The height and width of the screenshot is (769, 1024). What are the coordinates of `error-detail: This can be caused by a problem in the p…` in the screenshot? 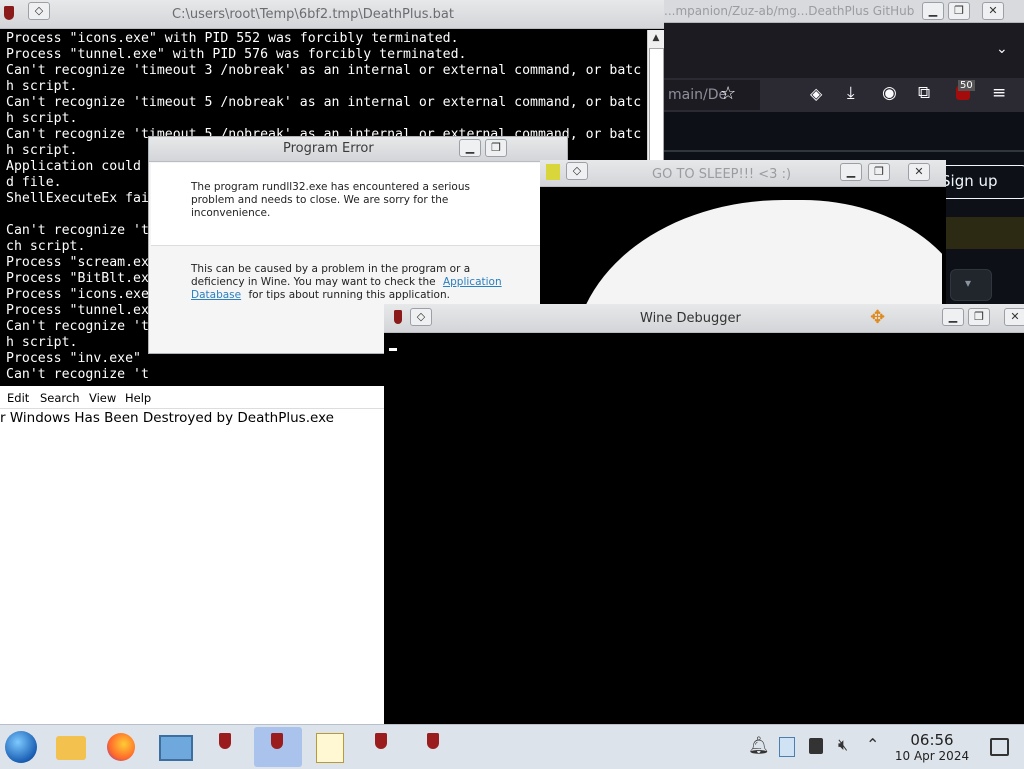 It's located at (356, 282).